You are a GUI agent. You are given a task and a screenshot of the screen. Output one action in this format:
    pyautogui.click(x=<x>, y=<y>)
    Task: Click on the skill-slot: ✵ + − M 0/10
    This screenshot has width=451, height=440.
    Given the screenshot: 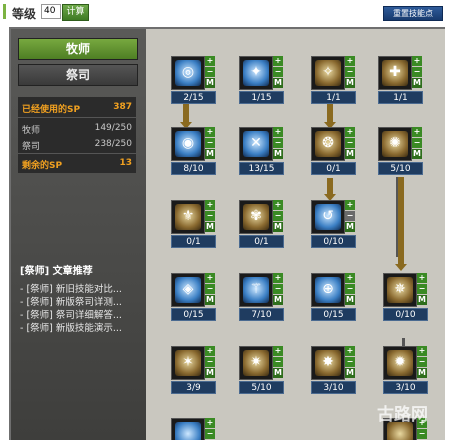 What is the action you would take?
    pyautogui.click(x=406, y=298)
    